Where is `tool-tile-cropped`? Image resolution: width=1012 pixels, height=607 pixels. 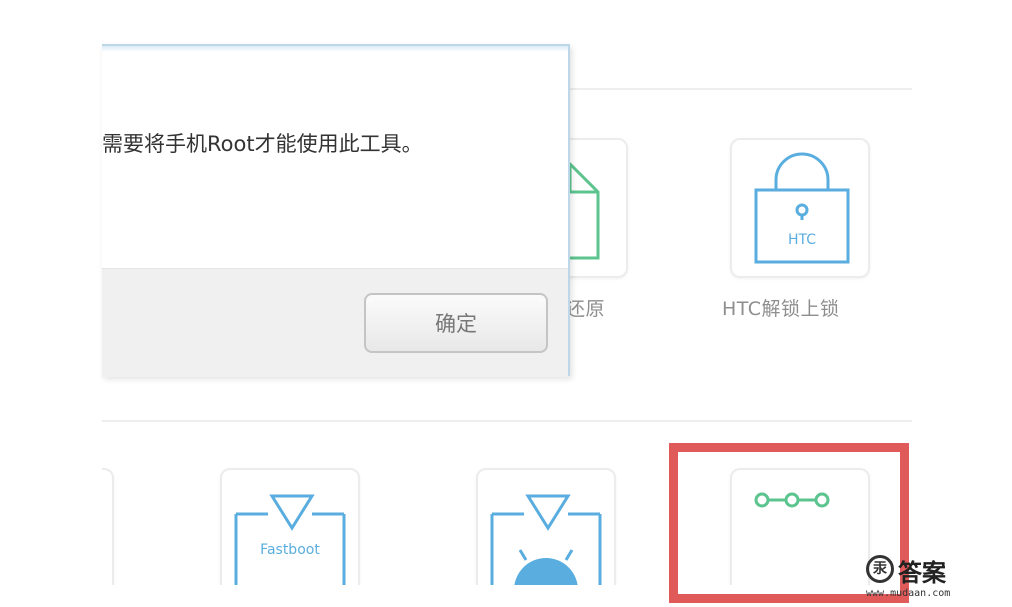 tool-tile-cropped is located at coordinates (108, 526).